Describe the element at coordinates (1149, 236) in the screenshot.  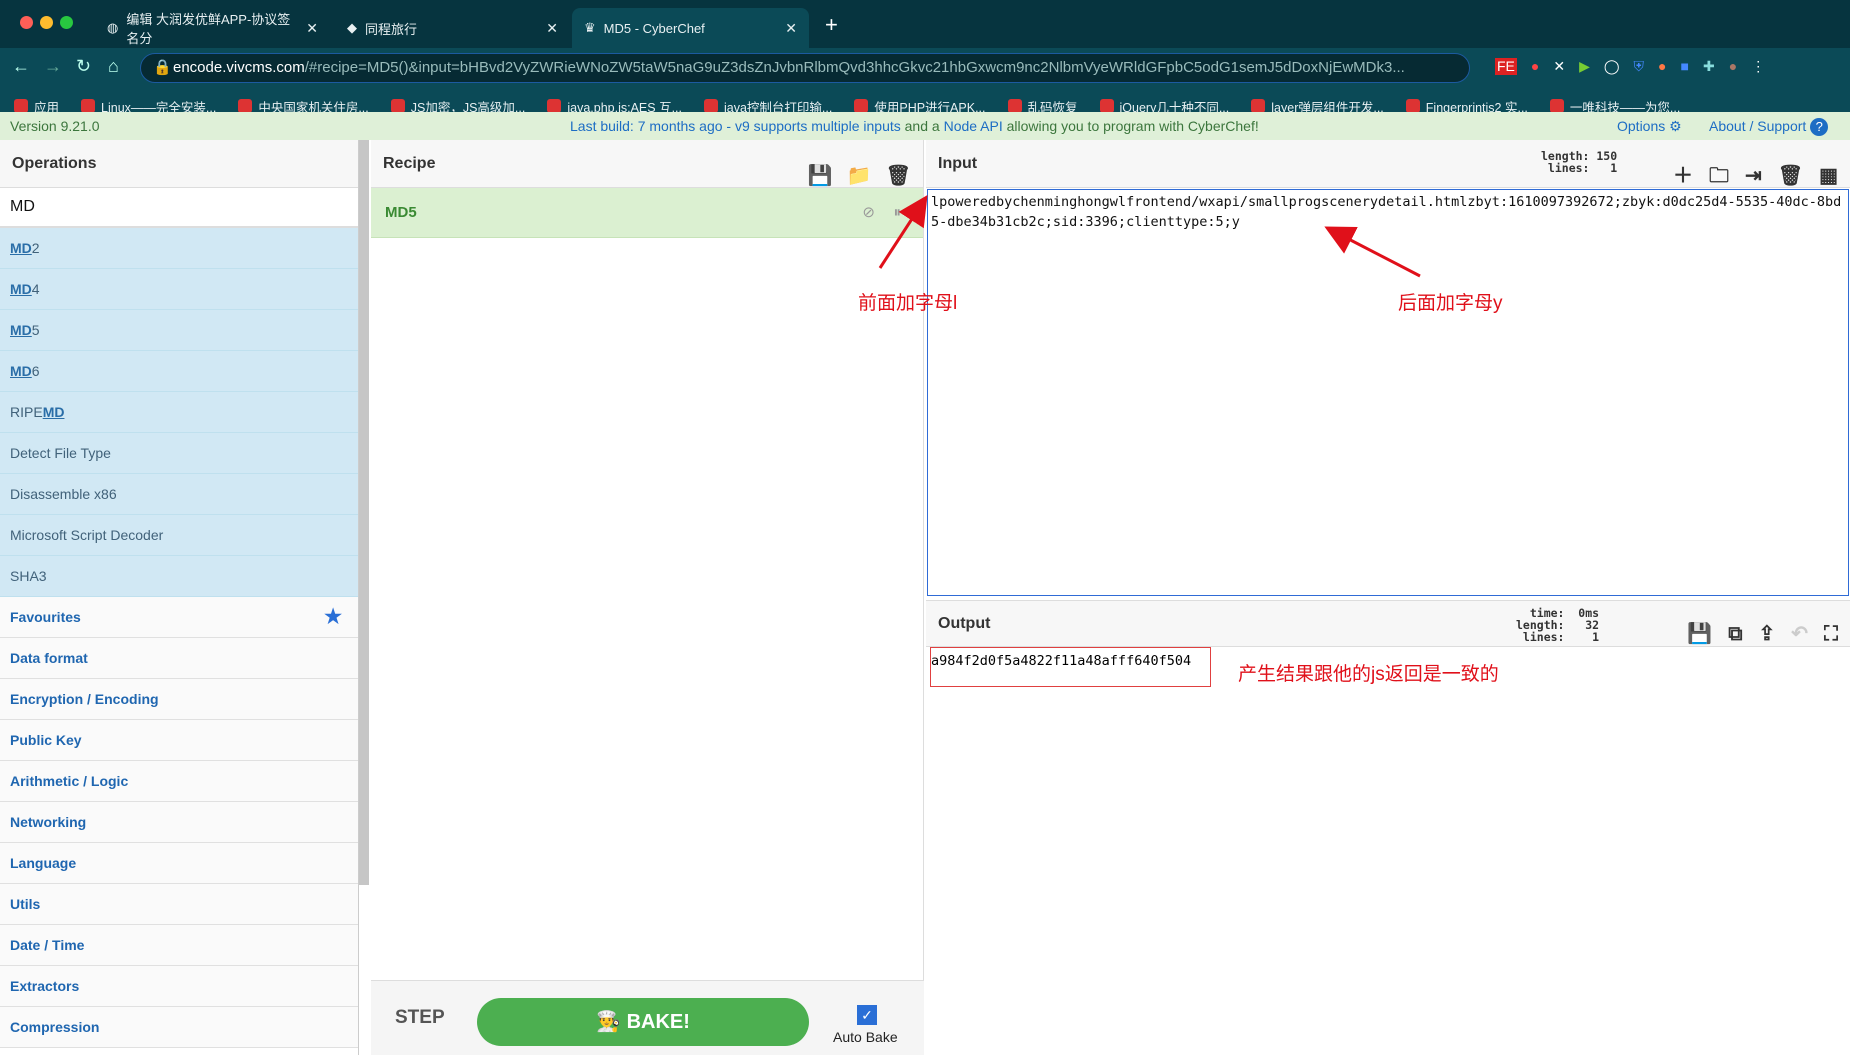
I see `annotation-arrows` at that location.